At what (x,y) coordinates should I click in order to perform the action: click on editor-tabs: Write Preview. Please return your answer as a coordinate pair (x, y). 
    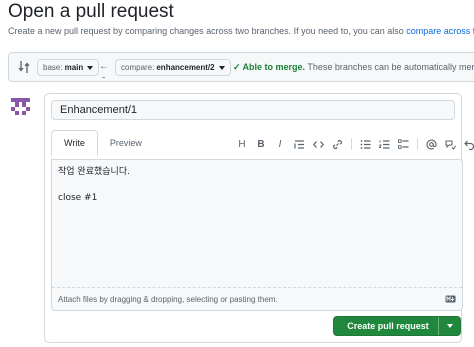
    Looking at the image, I should click on (102, 143).